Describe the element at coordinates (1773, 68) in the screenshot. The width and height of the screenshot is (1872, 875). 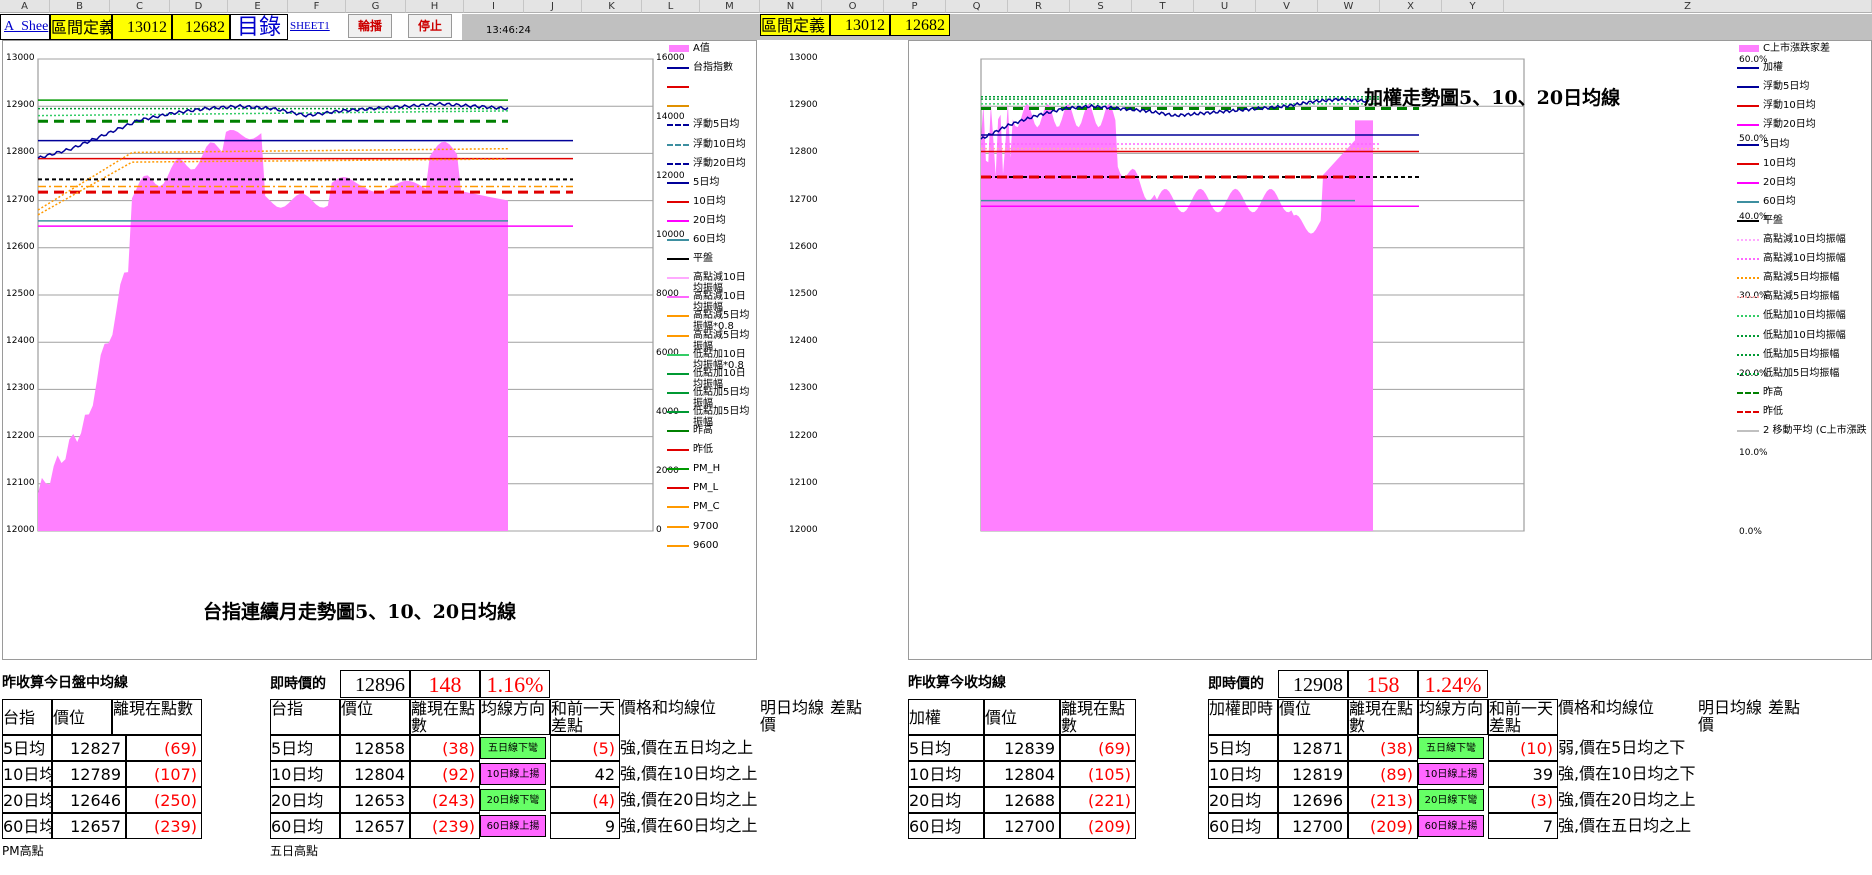
I see `legend-label: 加權` at that location.